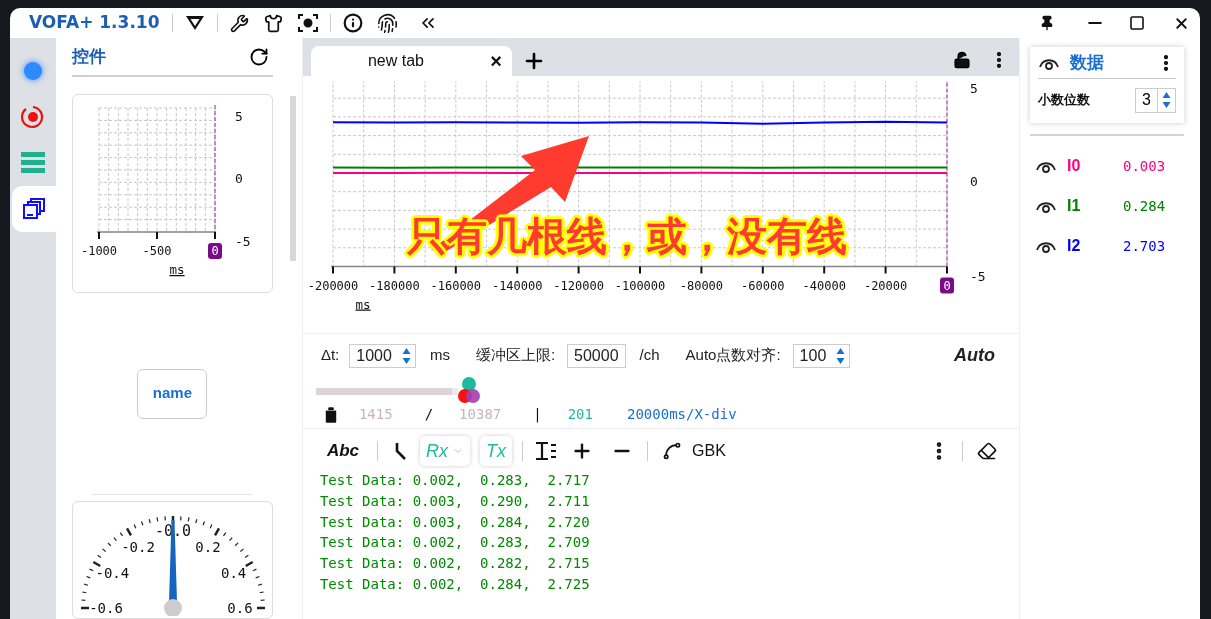 The height and width of the screenshot is (619, 1211). Describe the element at coordinates (273, 23) in the screenshot. I see `shirt-icon` at that location.